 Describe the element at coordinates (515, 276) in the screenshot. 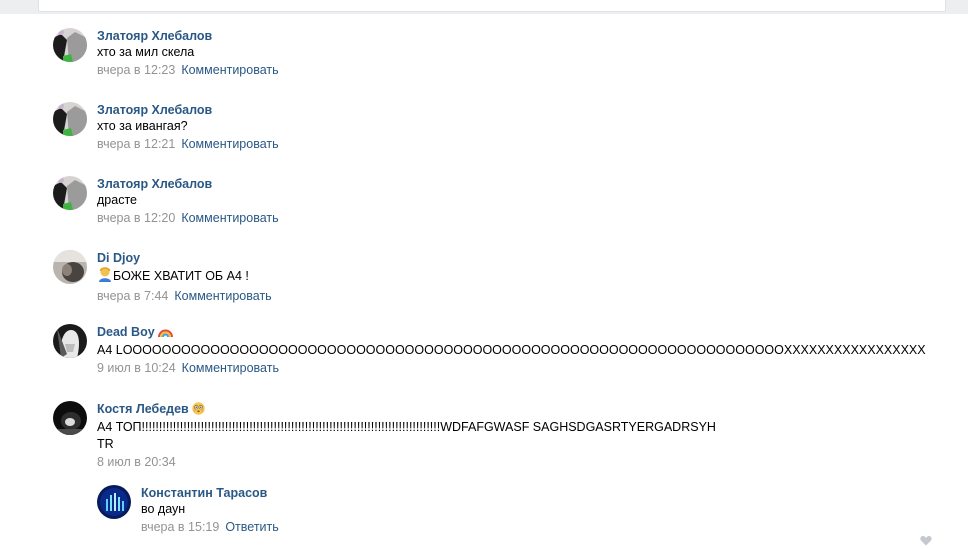

I see `comment-text: БОЖЕ ХВАТИТ ОБ А4 !` at that location.